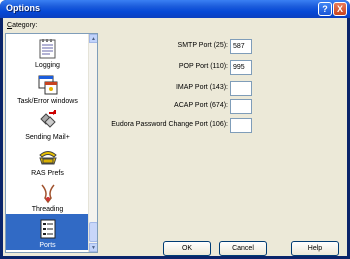 The image size is (350, 259). I want to click on sending-mail-icon, so click(47, 119).